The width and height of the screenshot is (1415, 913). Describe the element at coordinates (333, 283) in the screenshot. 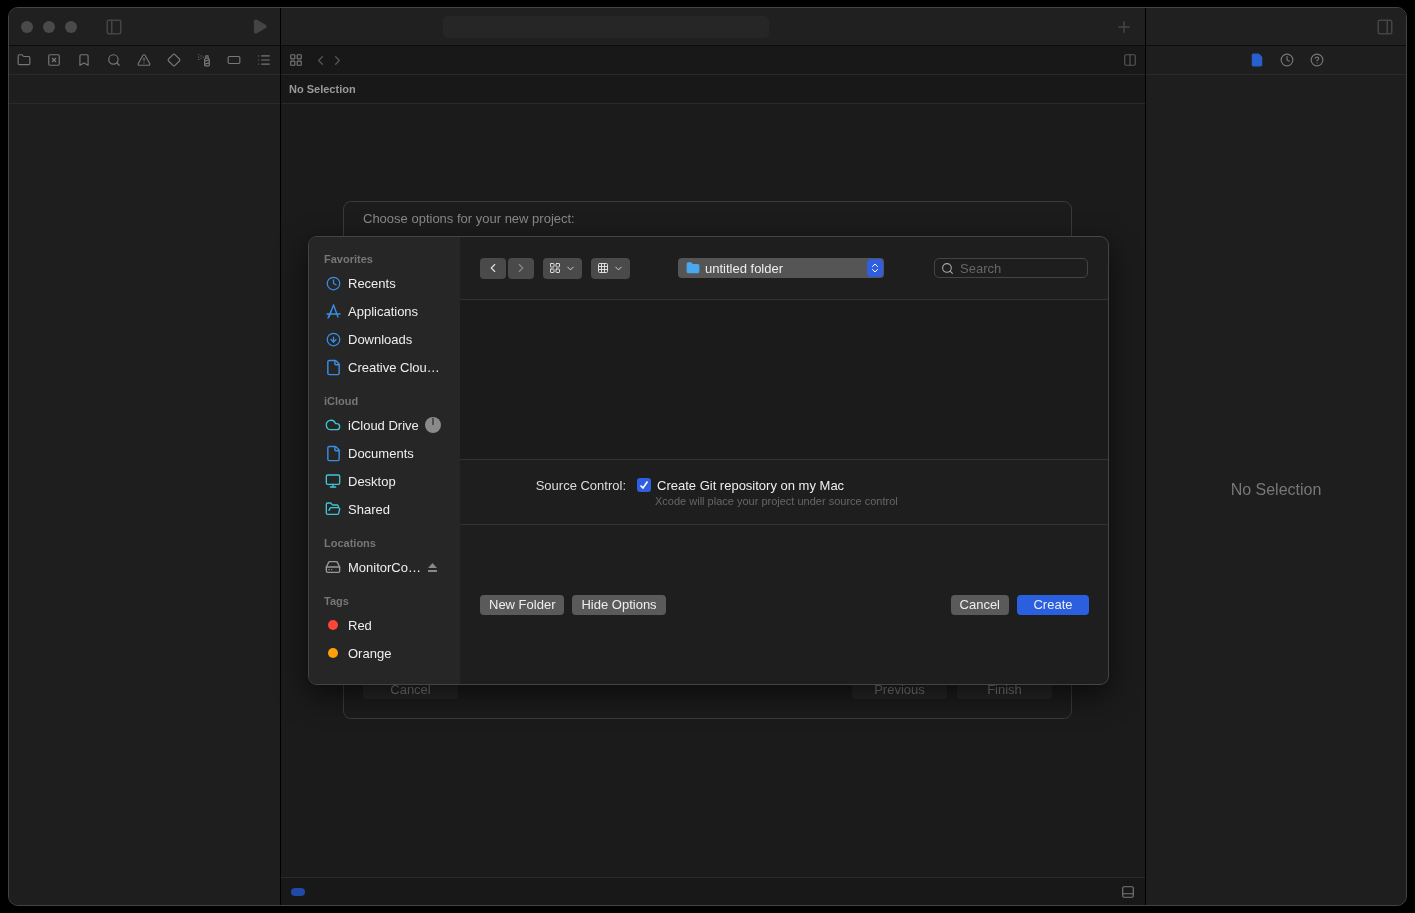

I see `clock-icon` at that location.